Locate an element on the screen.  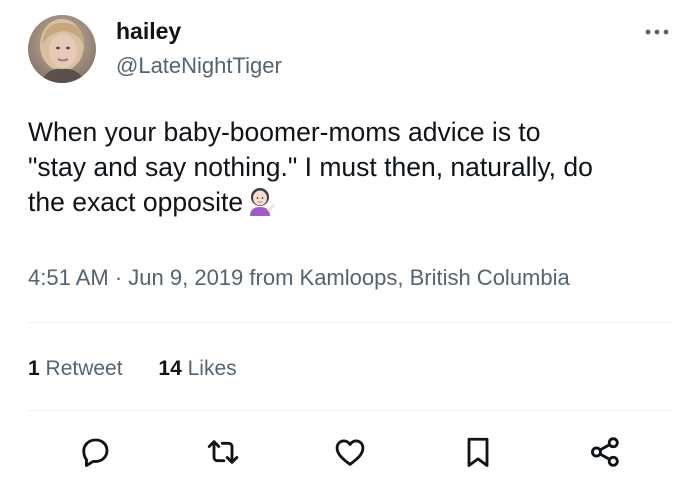
tweet-date: Jun 9, 2019 is located at coordinates (185, 277).